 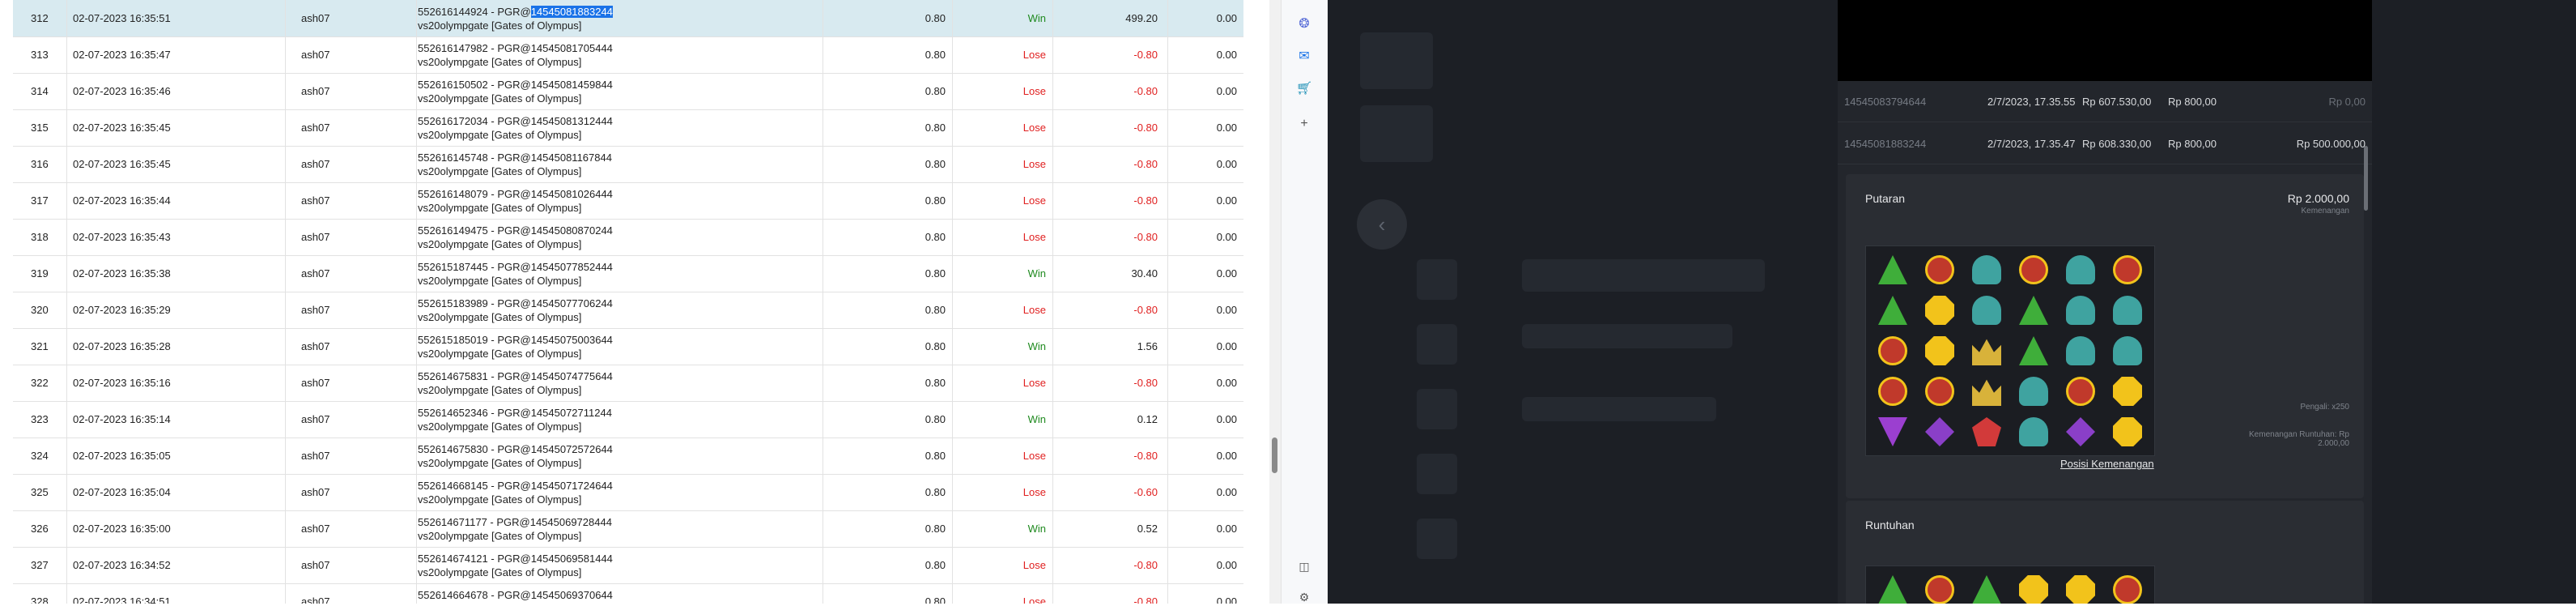 What do you see at coordinates (1037, 419) in the screenshot?
I see `row-result: Win` at bounding box center [1037, 419].